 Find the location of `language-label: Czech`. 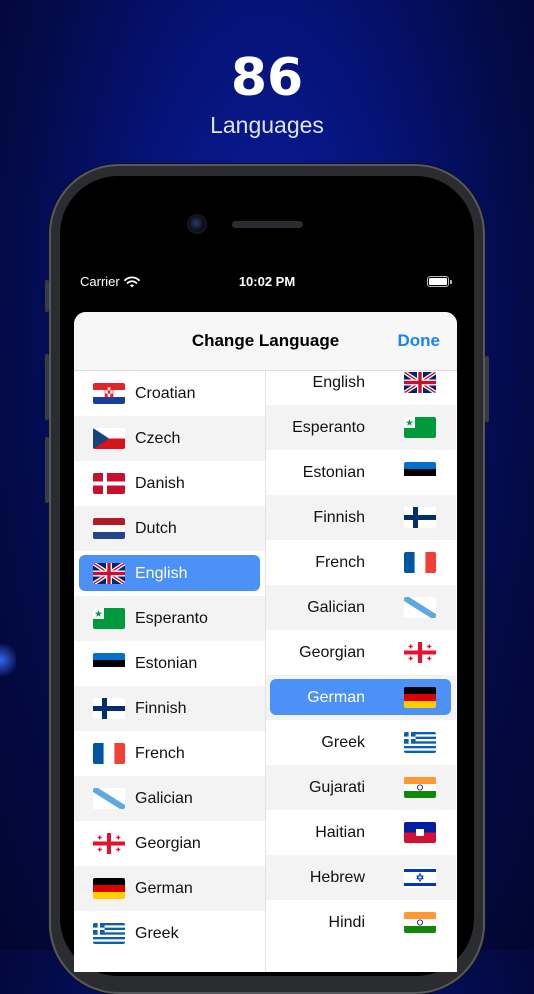

language-label: Czech is located at coordinates (158, 438).